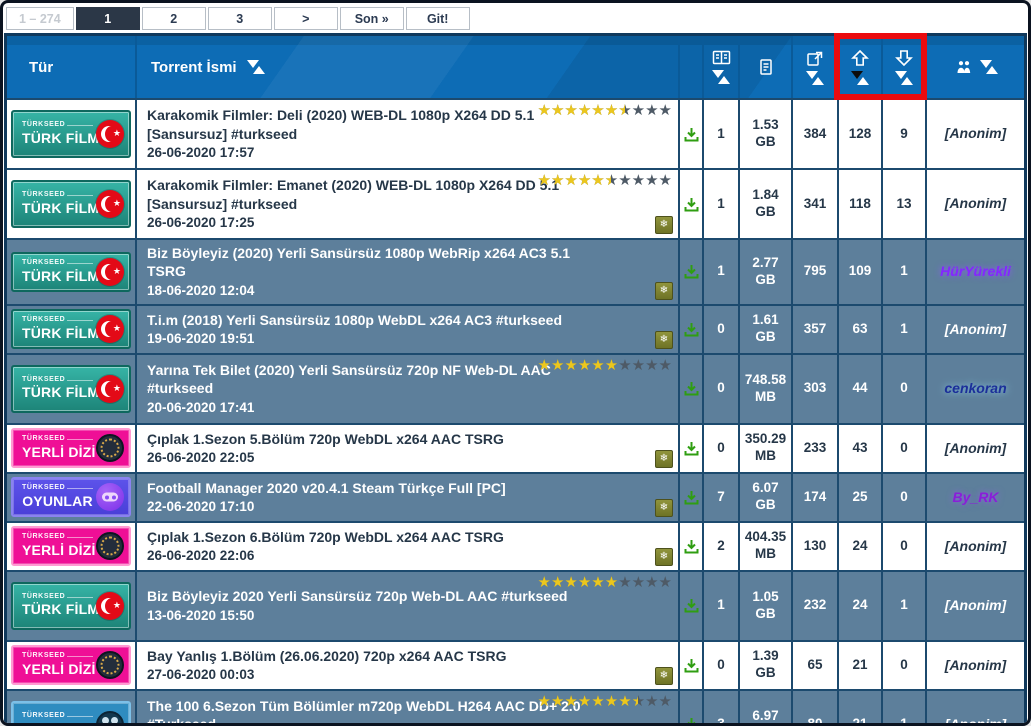 The width and height of the screenshot is (1031, 726). Describe the element at coordinates (860, 78) in the screenshot. I see `sort-icon-active` at that location.